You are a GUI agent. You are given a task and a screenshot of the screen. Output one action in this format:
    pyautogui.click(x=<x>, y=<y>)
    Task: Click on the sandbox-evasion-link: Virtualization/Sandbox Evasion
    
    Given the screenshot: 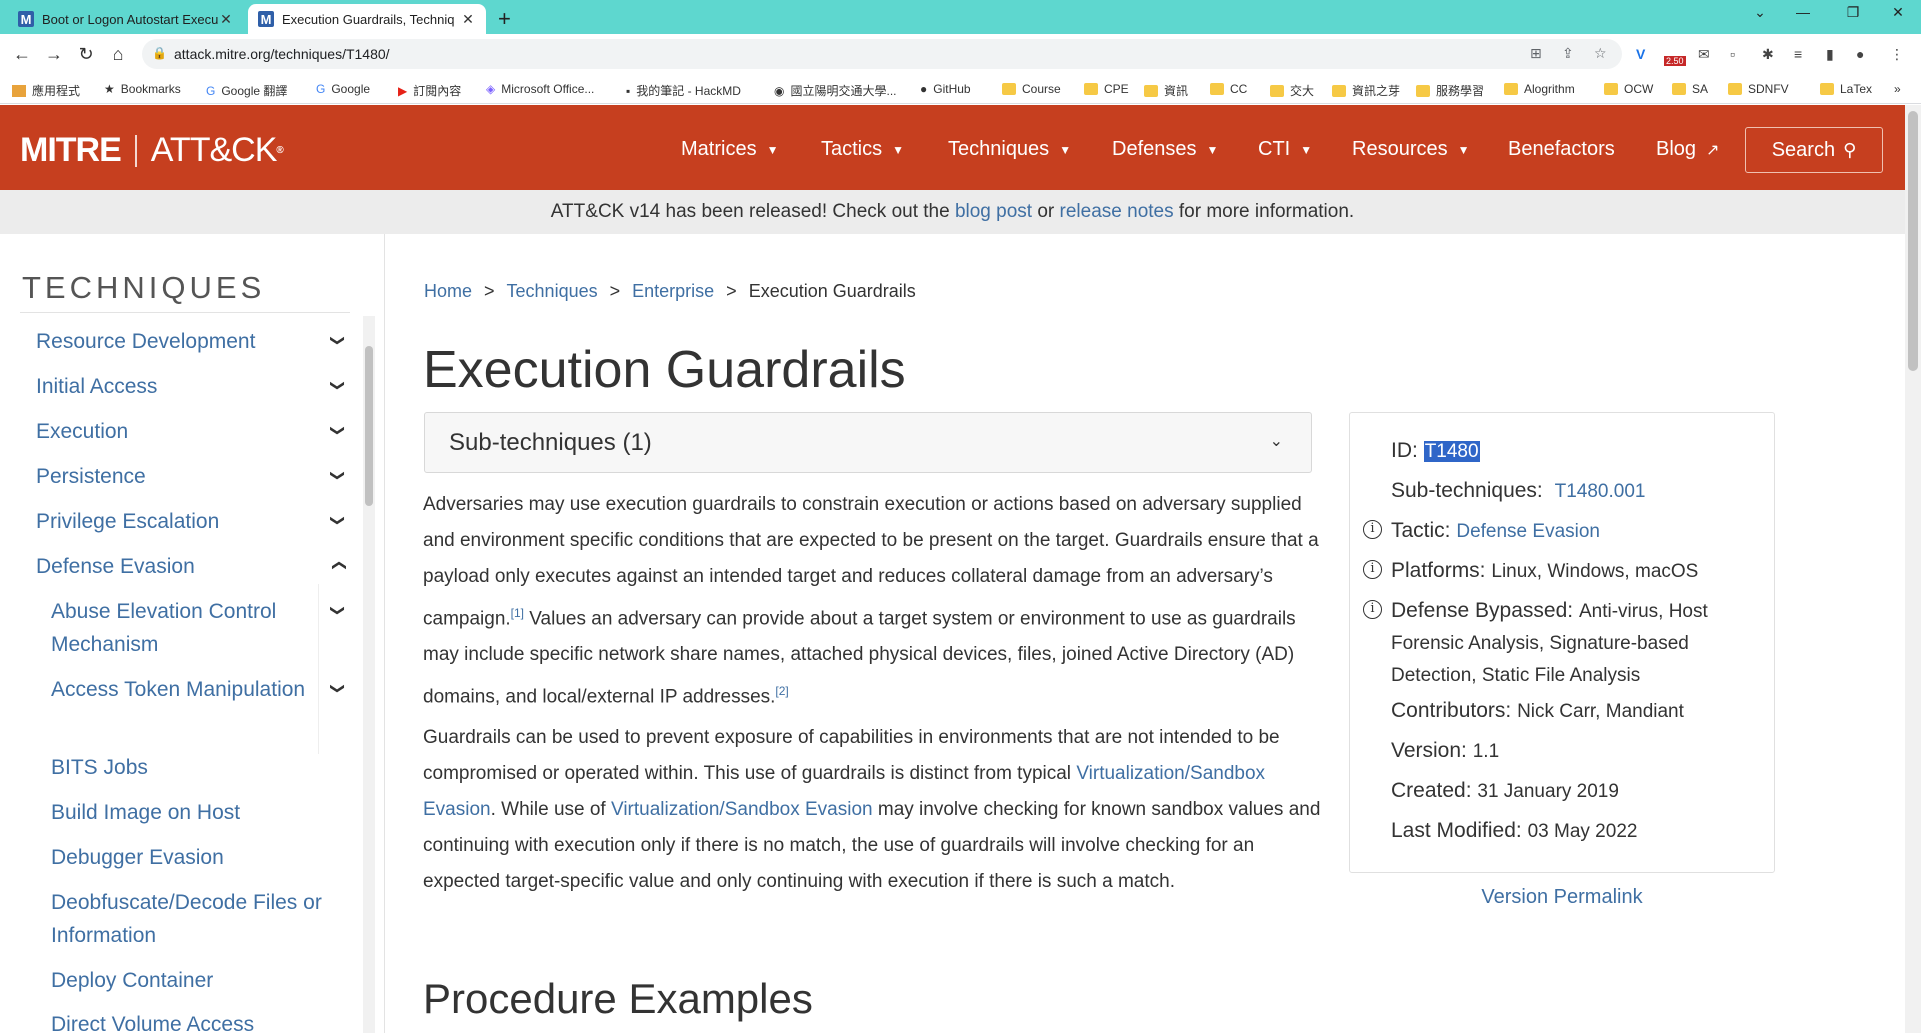 What is the action you would take?
    pyautogui.click(x=742, y=809)
    